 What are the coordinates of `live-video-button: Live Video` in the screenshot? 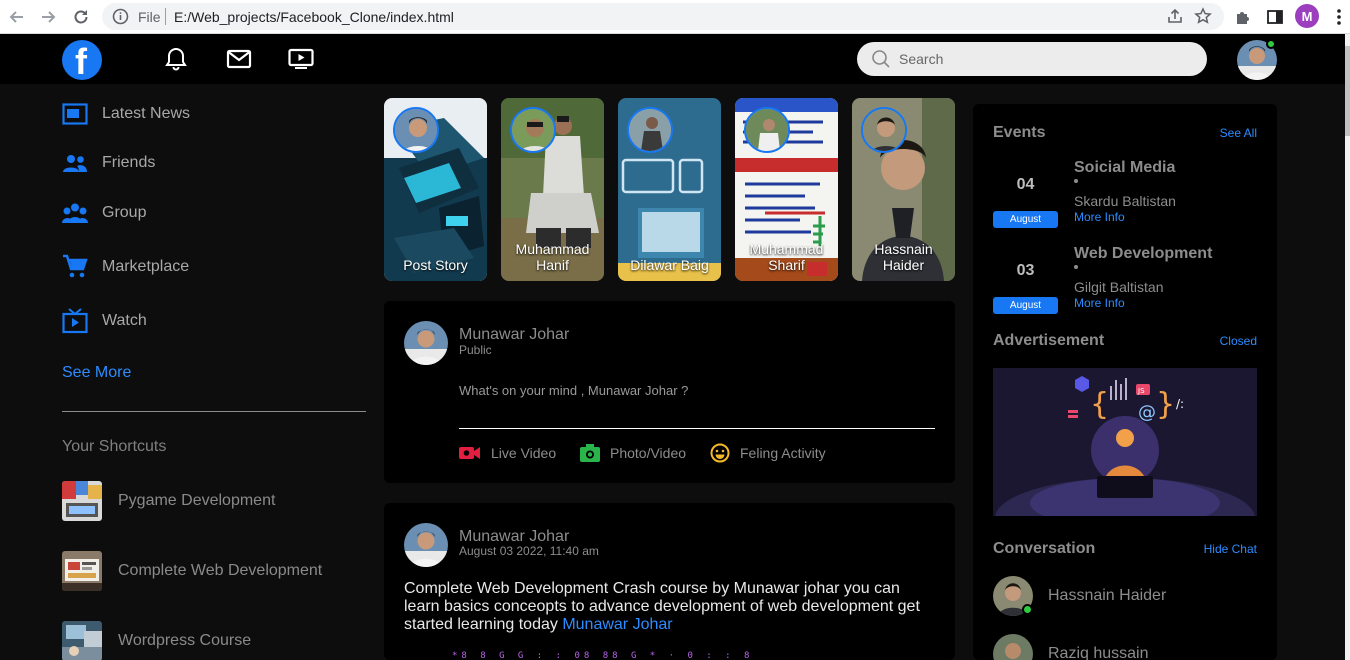 It's located at (507, 453).